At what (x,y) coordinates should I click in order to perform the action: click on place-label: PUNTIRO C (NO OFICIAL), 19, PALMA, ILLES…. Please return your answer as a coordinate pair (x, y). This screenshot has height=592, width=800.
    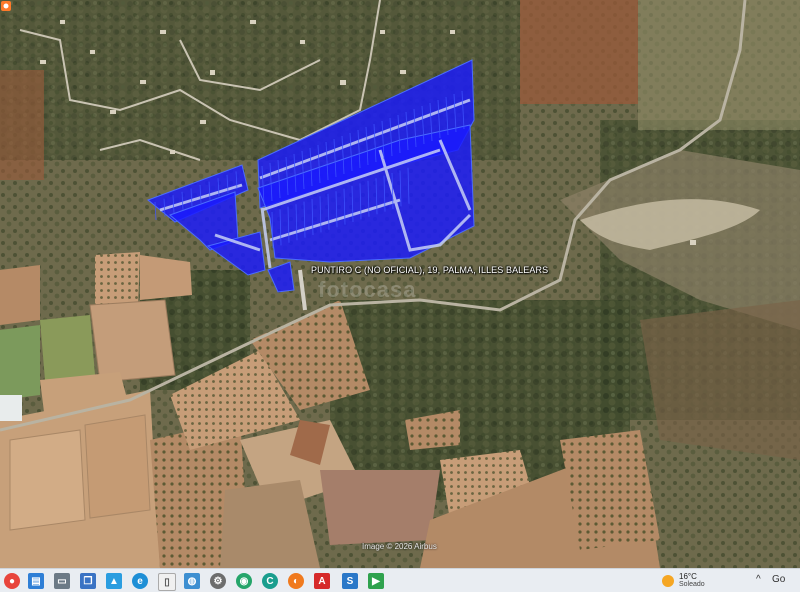
    Looking at the image, I should click on (429, 270).